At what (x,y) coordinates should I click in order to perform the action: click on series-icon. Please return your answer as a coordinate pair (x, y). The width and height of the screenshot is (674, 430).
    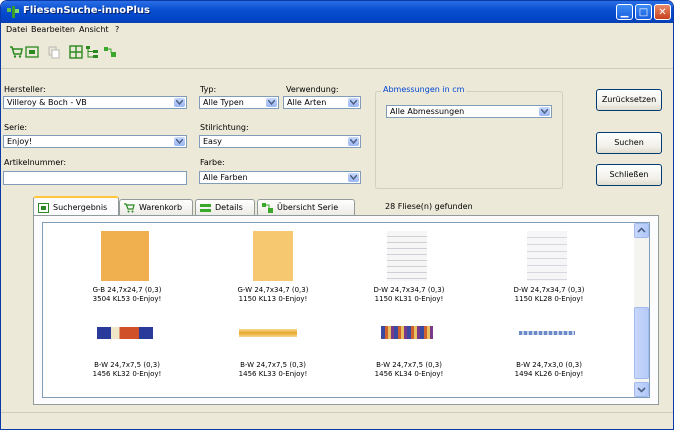
    Looking at the image, I should click on (110, 52).